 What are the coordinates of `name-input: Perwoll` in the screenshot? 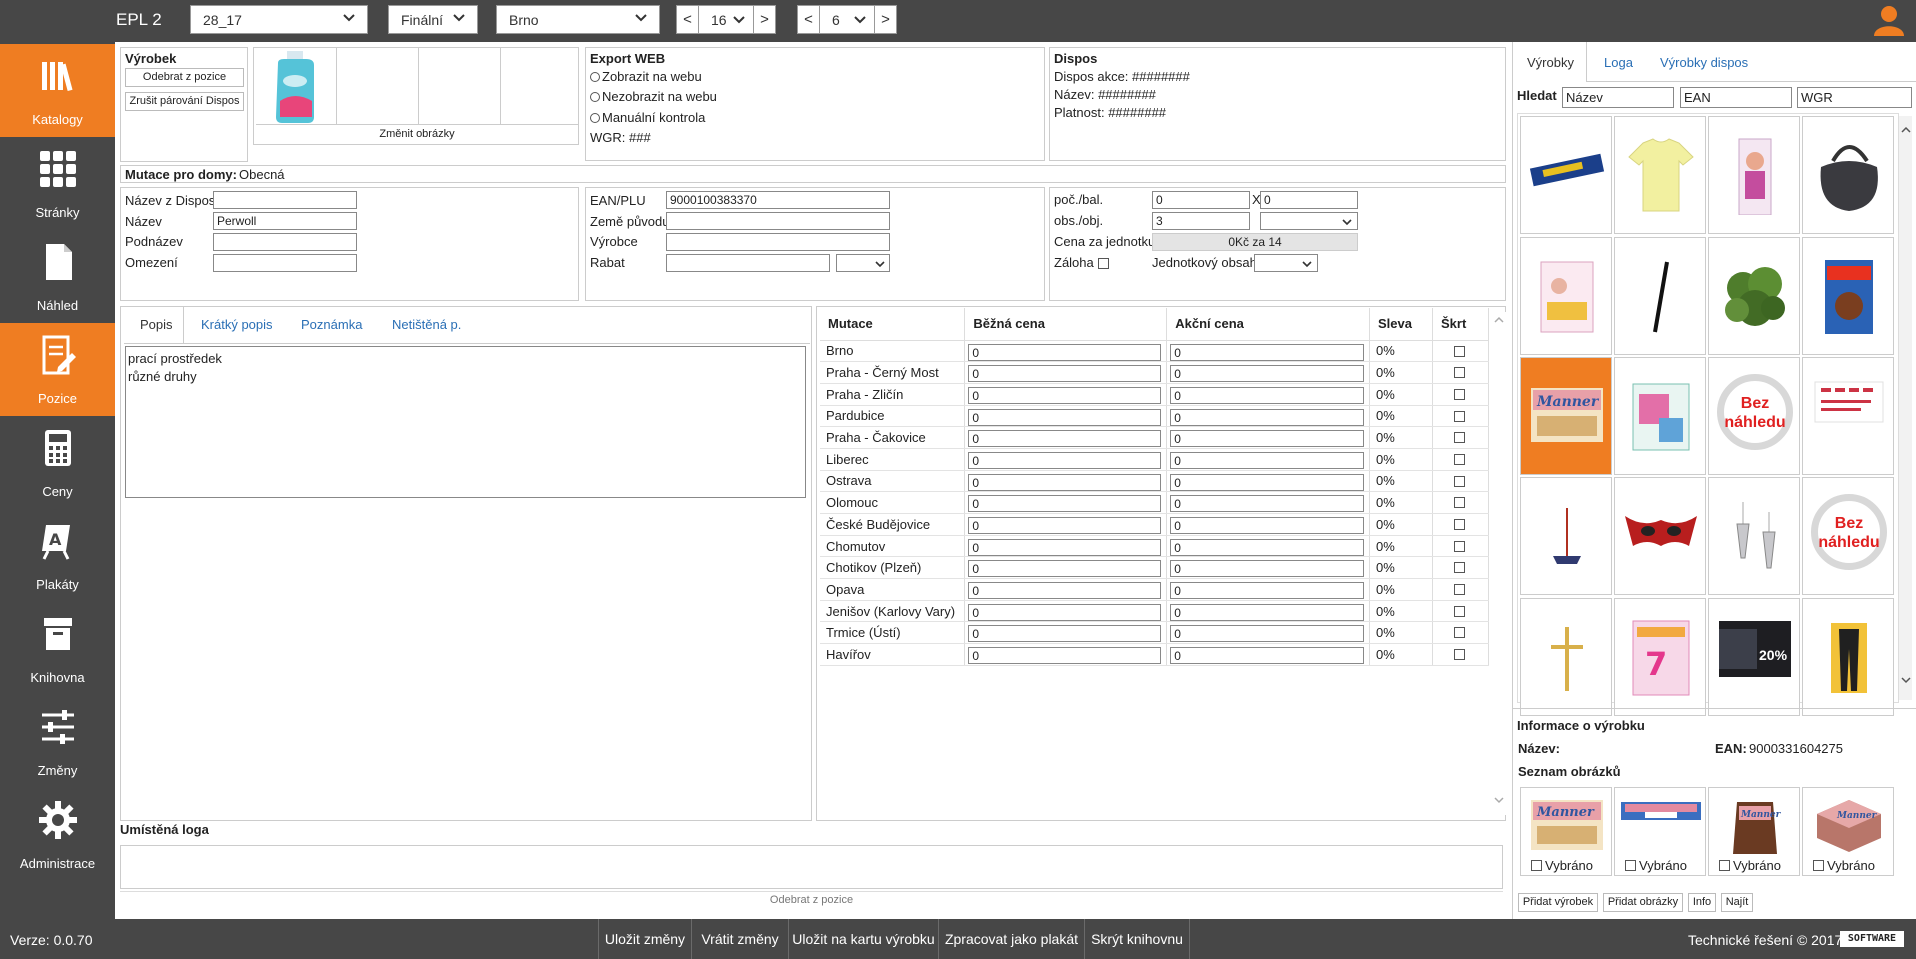 It's located at (285, 221).